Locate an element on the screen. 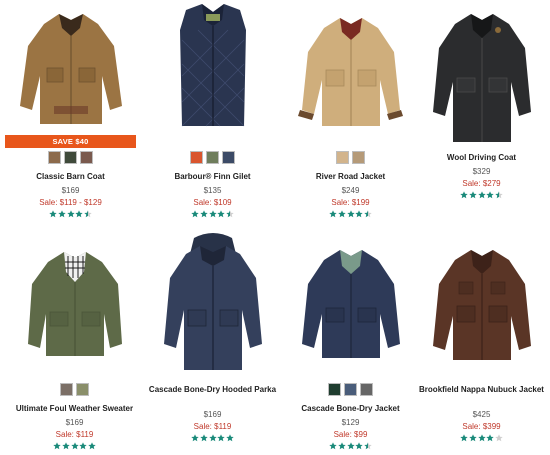 This screenshot has height=455, width=550. product-name: Brookfield Nappa Nubuck Jacket is located at coordinates (481, 389).